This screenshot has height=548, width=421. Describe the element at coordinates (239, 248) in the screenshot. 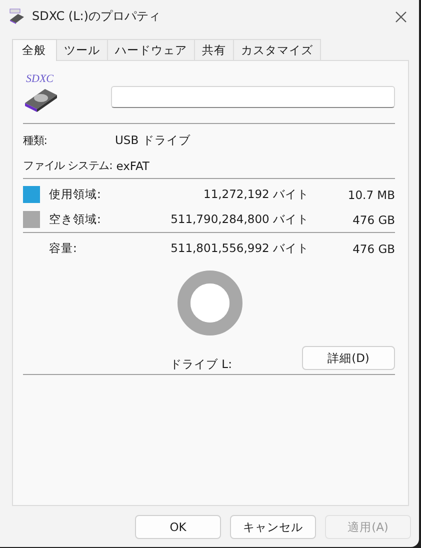

I see `byte-count: 511,801,556,992 バイト` at that location.